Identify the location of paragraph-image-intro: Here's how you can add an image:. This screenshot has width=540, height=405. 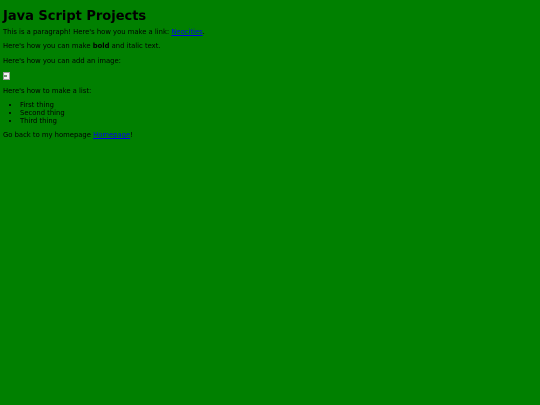
(62, 60).